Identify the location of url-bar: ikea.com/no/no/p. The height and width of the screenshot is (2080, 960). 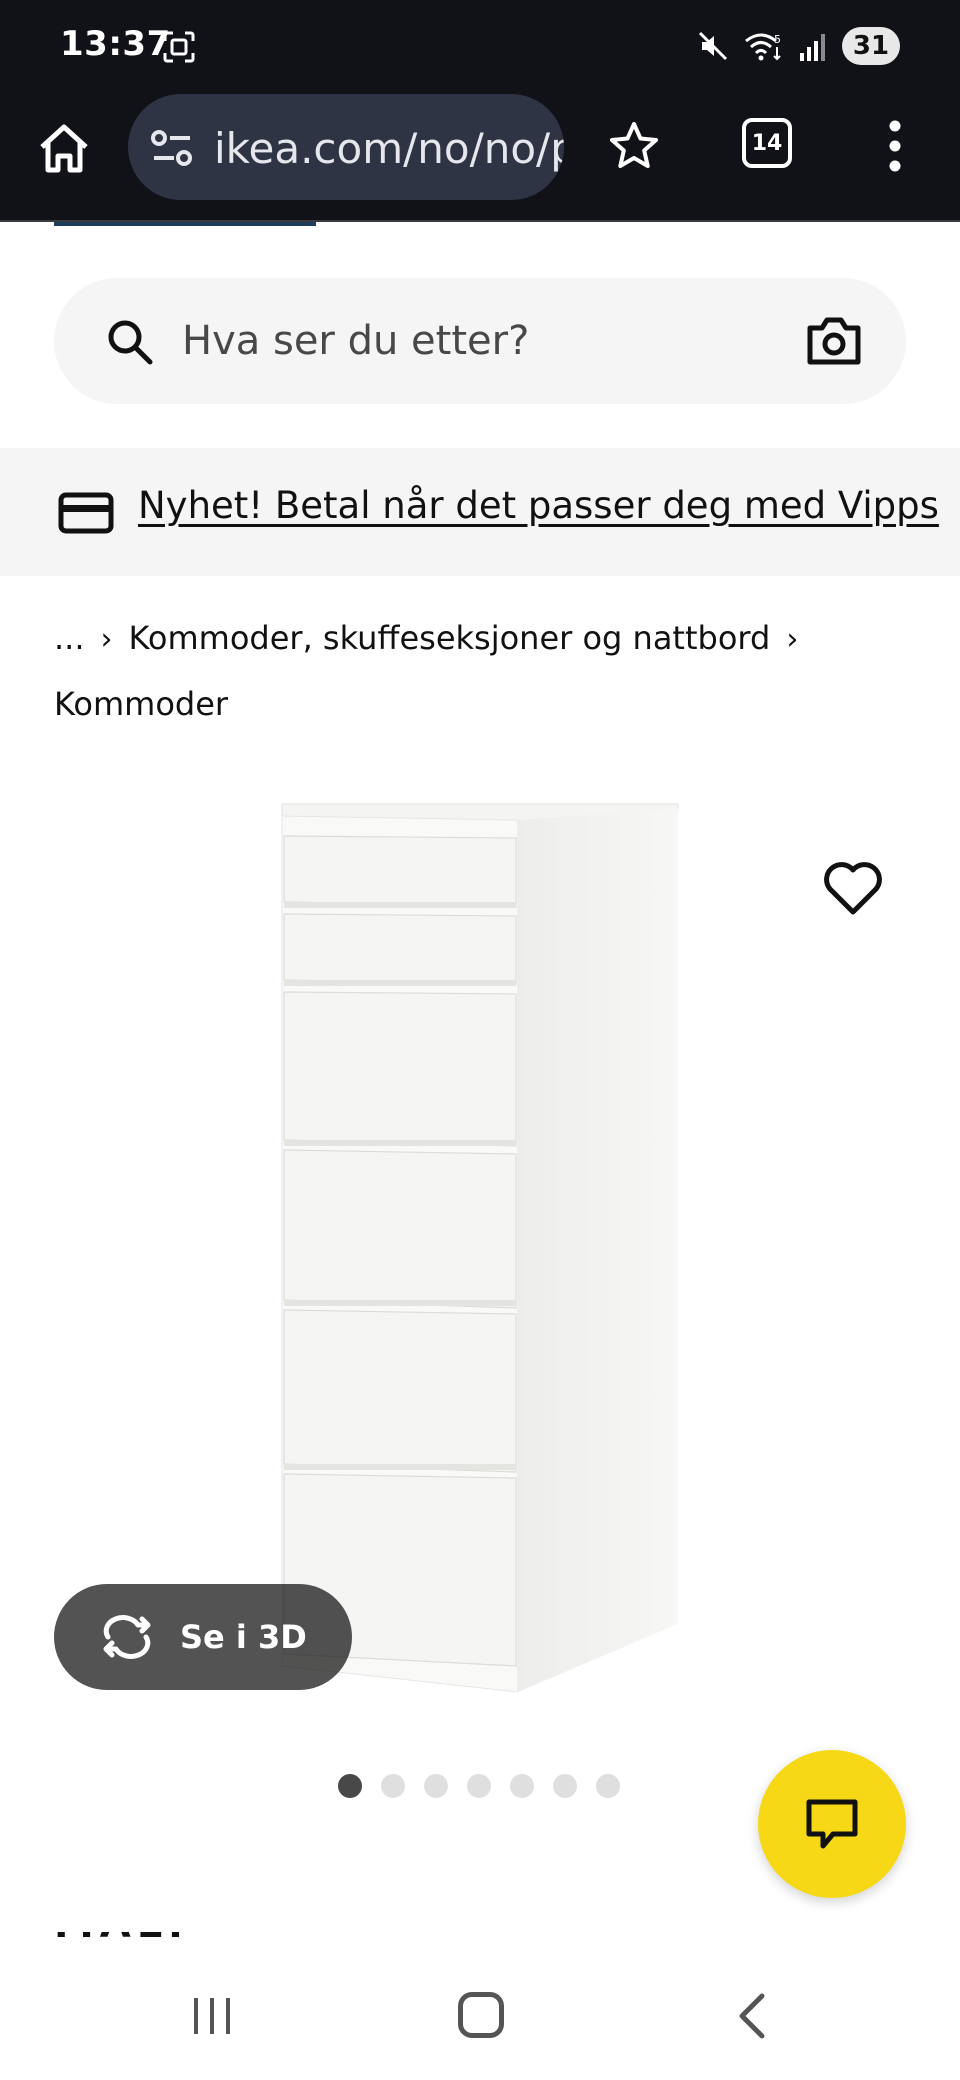
(346, 147).